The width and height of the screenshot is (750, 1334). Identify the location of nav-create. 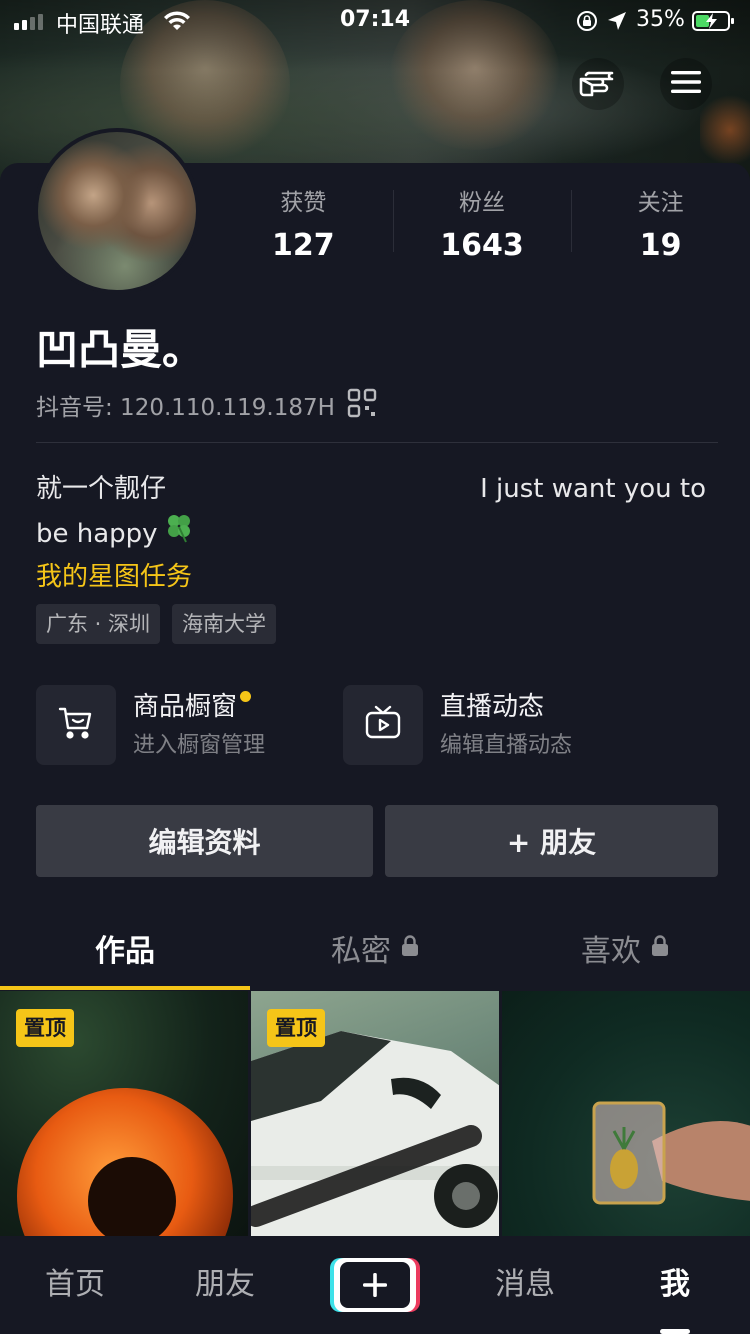
(375, 1285).